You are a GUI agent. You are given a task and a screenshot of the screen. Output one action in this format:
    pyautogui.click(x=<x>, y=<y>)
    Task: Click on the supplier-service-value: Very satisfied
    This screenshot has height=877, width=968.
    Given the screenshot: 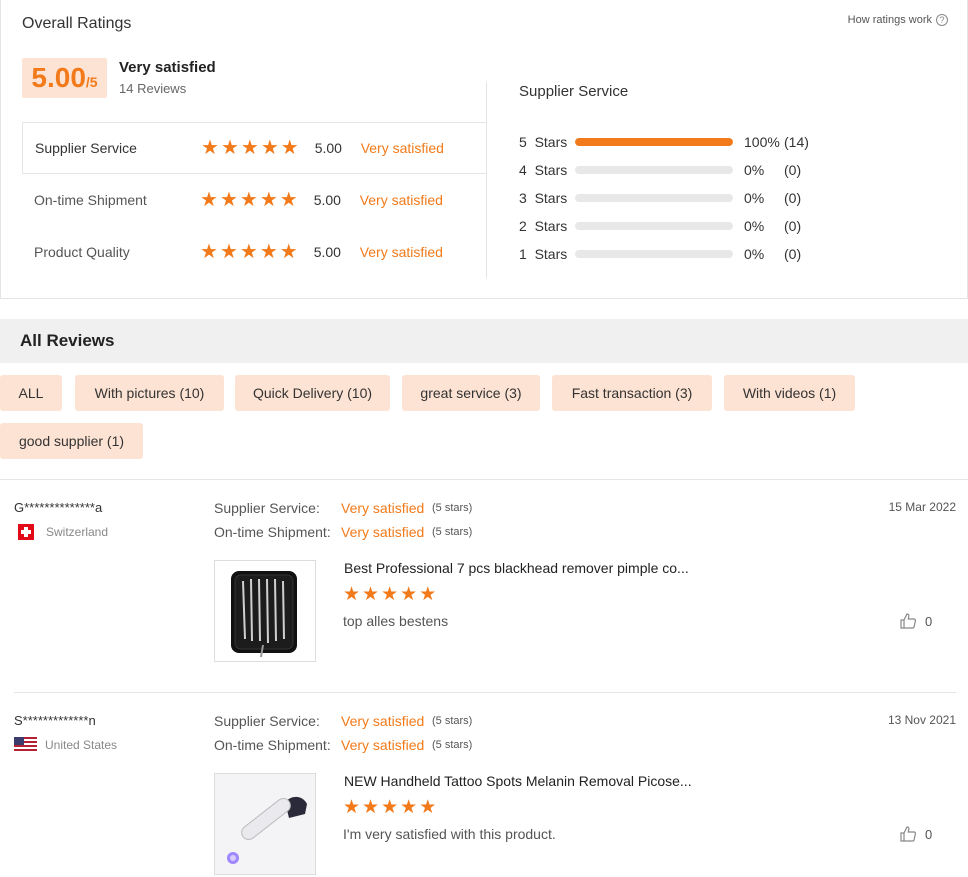 What is the action you would take?
    pyautogui.click(x=383, y=508)
    